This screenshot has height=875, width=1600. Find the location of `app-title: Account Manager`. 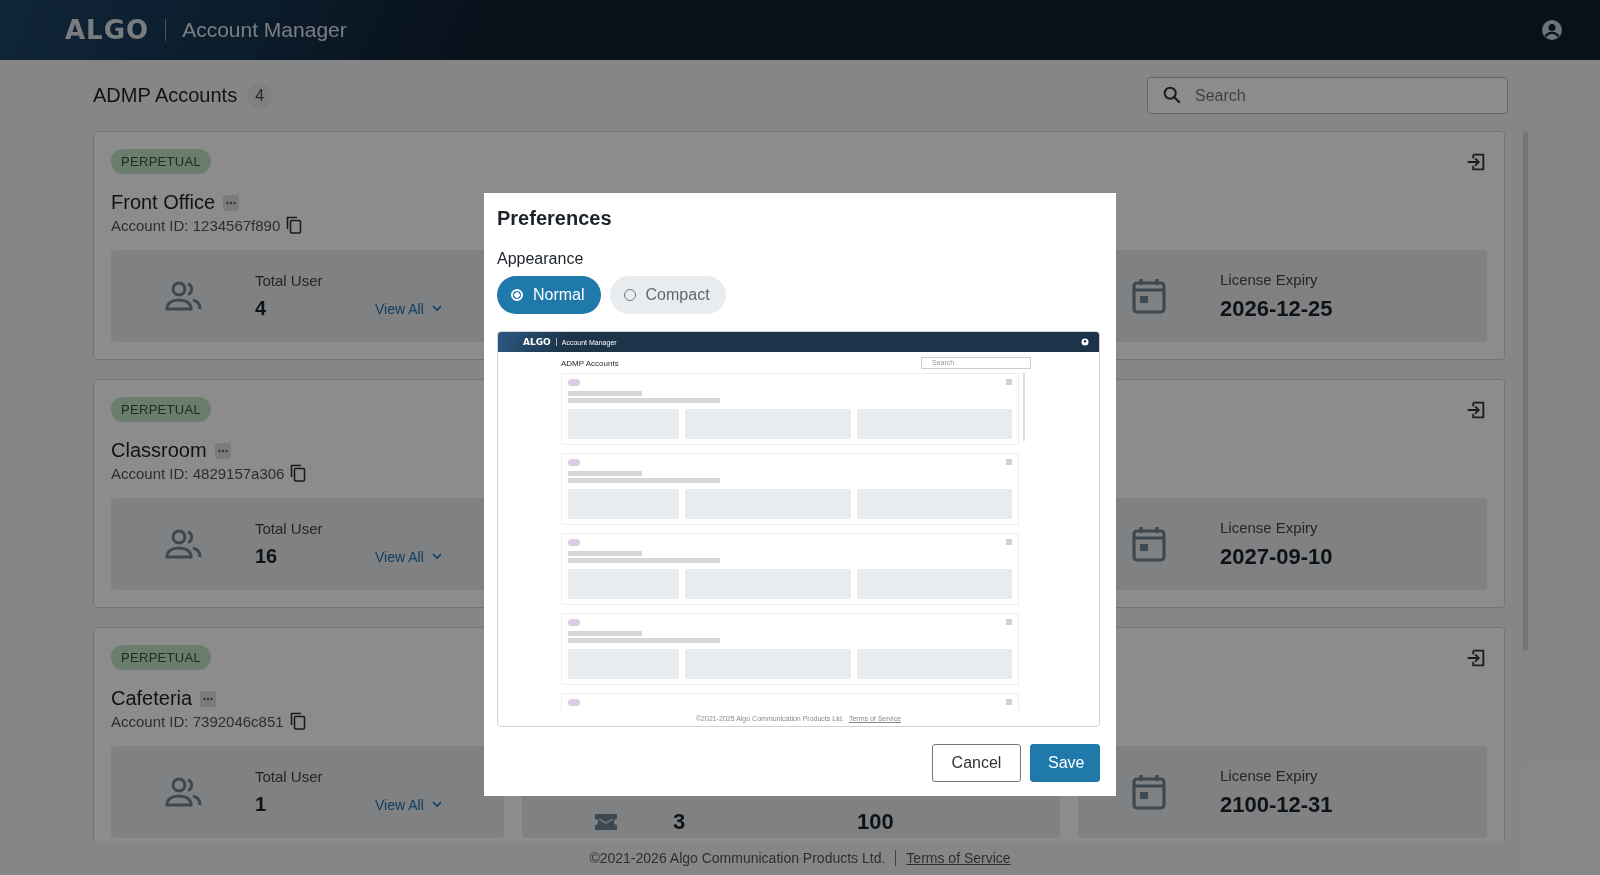

app-title: Account Manager is located at coordinates (264, 30).